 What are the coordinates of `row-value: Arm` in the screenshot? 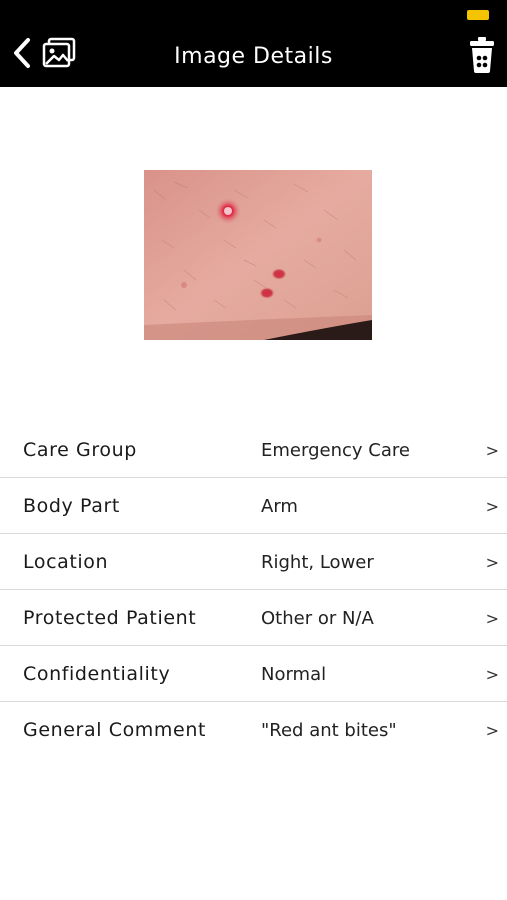 It's located at (279, 506).